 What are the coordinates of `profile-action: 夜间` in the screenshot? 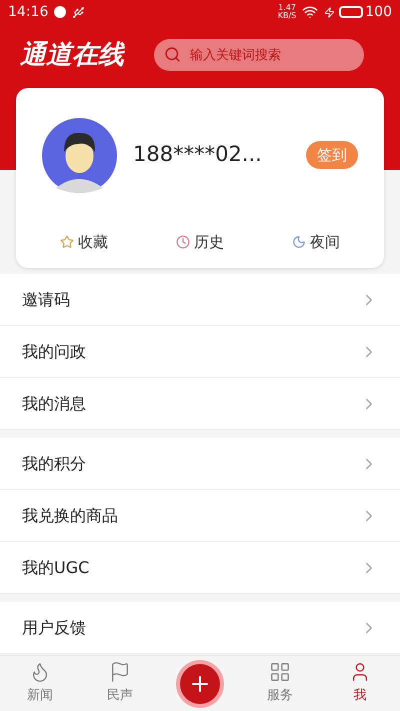 It's located at (316, 242).